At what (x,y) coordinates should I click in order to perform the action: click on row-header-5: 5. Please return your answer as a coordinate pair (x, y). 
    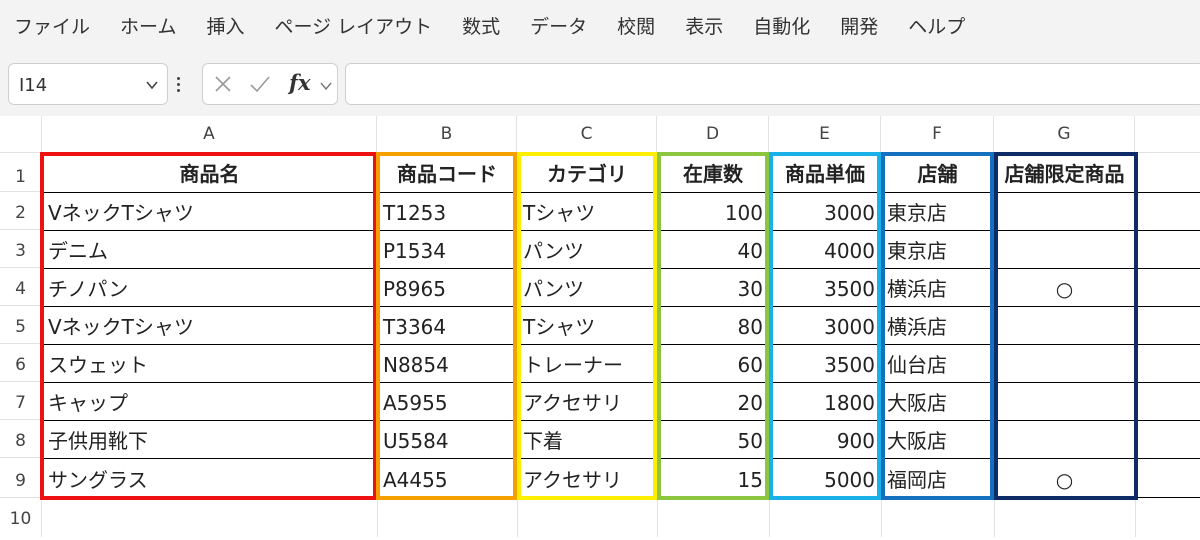
    Looking at the image, I should click on (20, 325).